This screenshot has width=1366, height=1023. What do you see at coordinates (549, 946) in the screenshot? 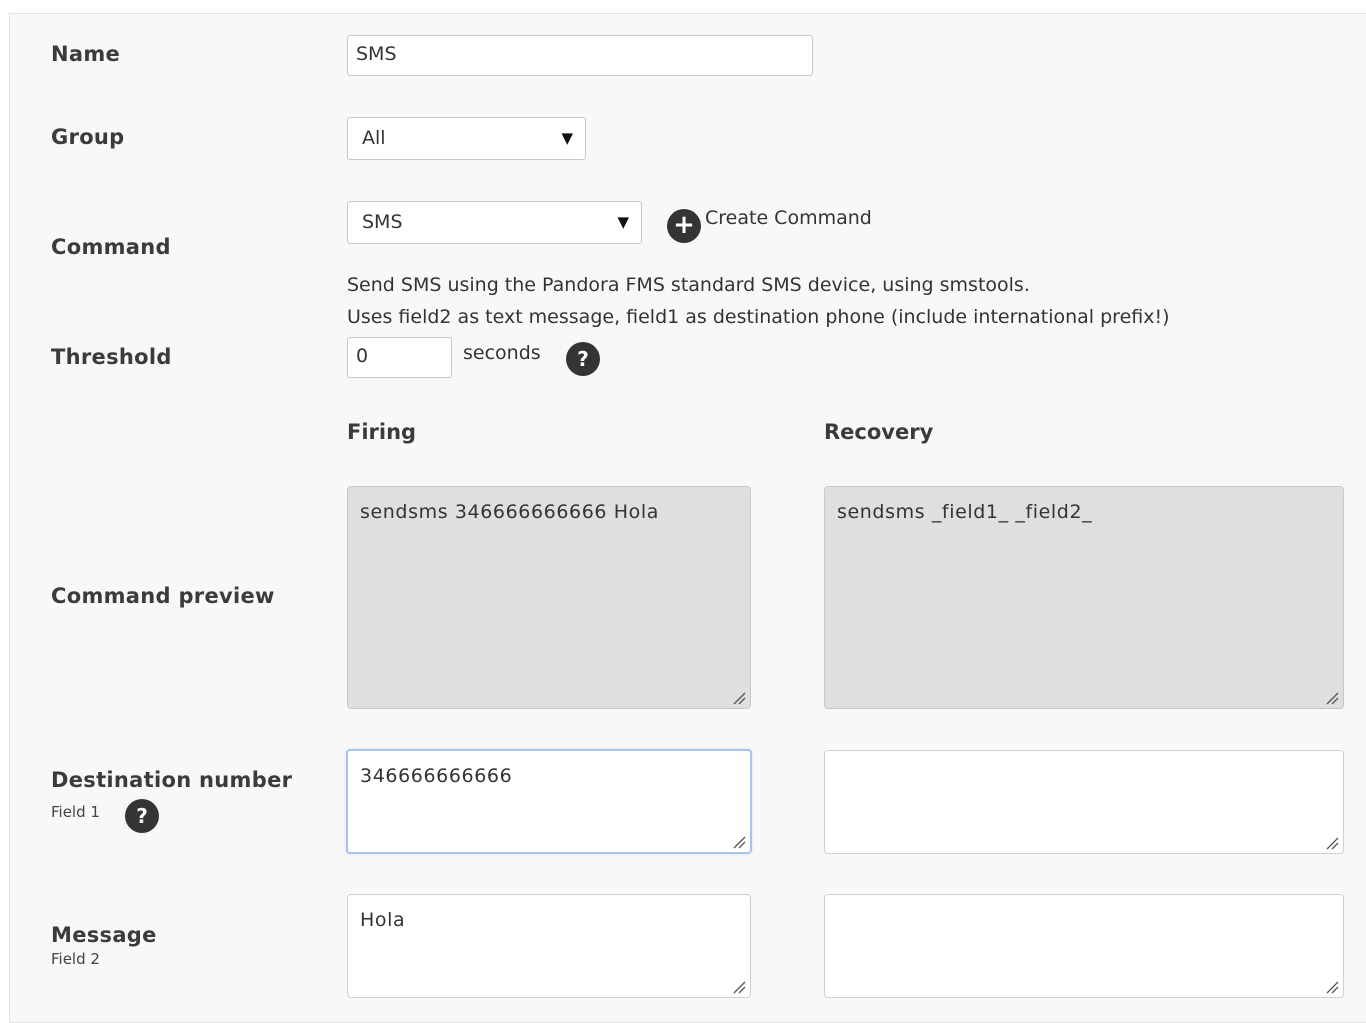
I see `field2-firing-textarea: Hola` at bounding box center [549, 946].